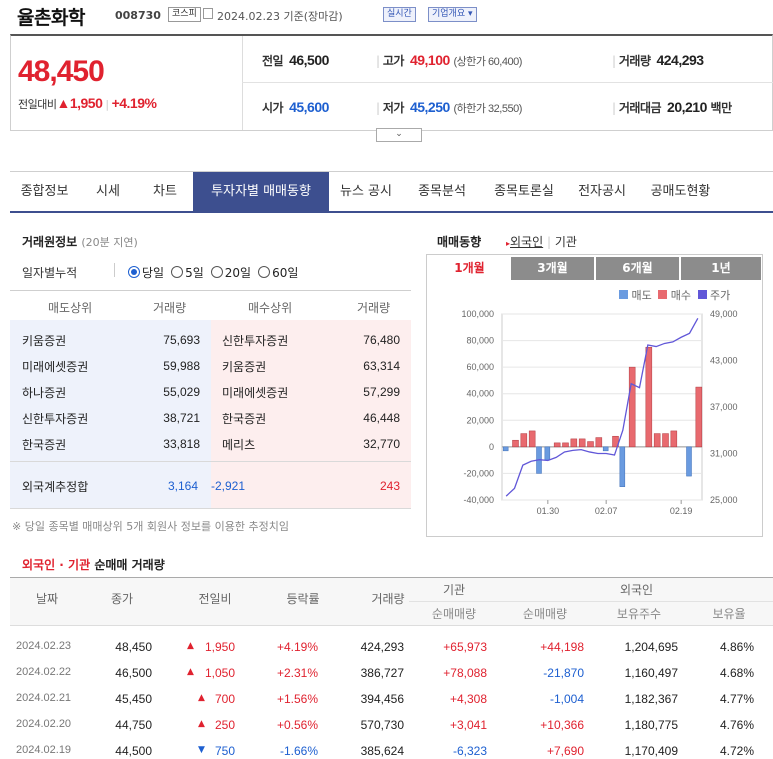  What do you see at coordinates (658, 60) in the screenshot?
I see `volume: | 거래량 424,293` at bounding box center [658, 60].